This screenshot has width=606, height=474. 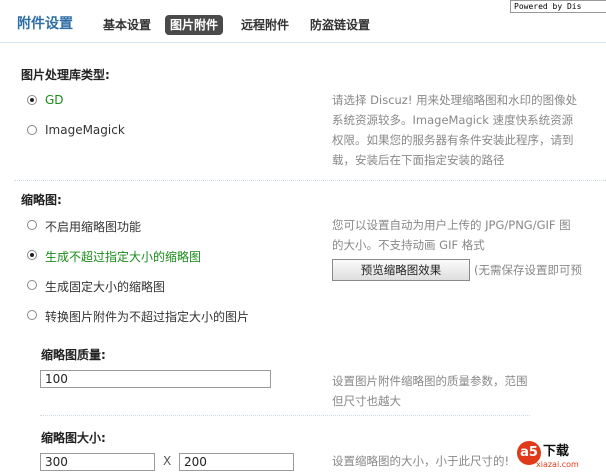 What do you see at coordinates (32, 285) in the screenshot?
I see `radio-thumb-fixed-size` at bounding box center [32, 285].